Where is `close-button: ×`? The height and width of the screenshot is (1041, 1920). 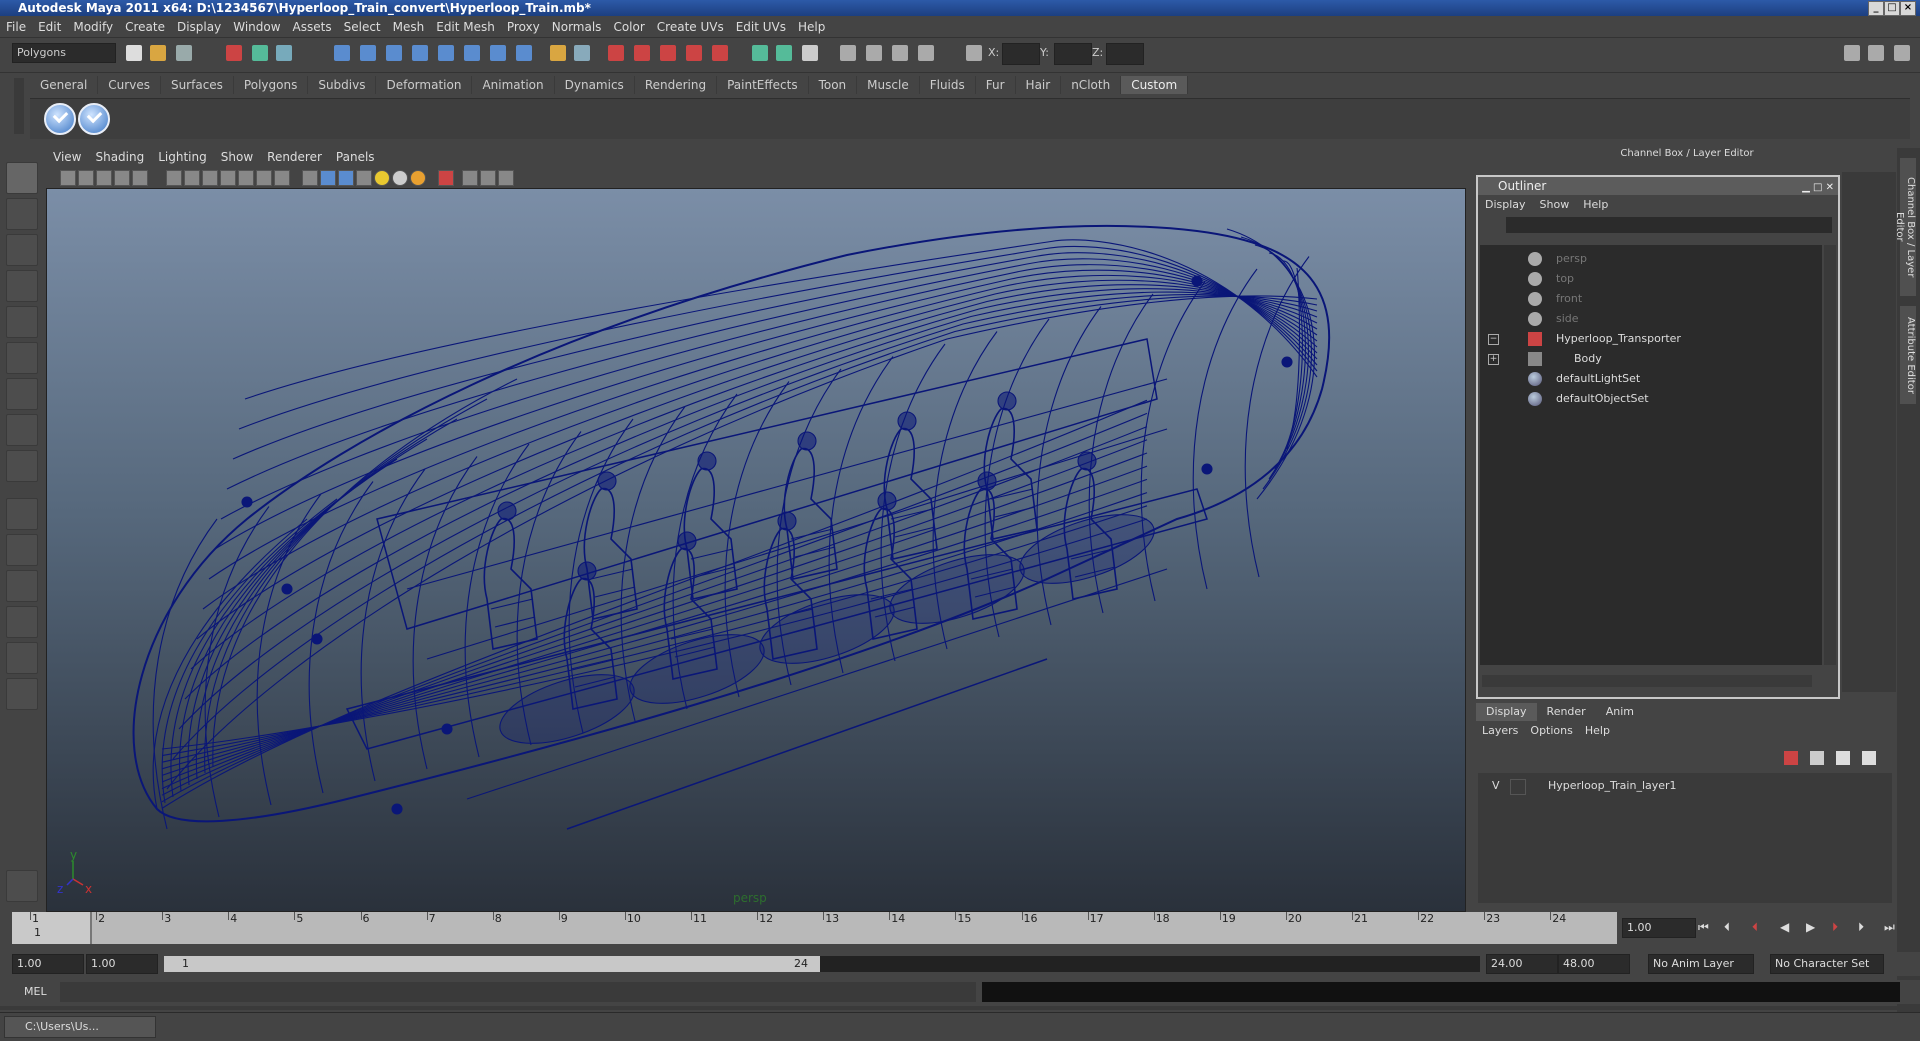 close-button: × is located at coordinates (1908, 8).